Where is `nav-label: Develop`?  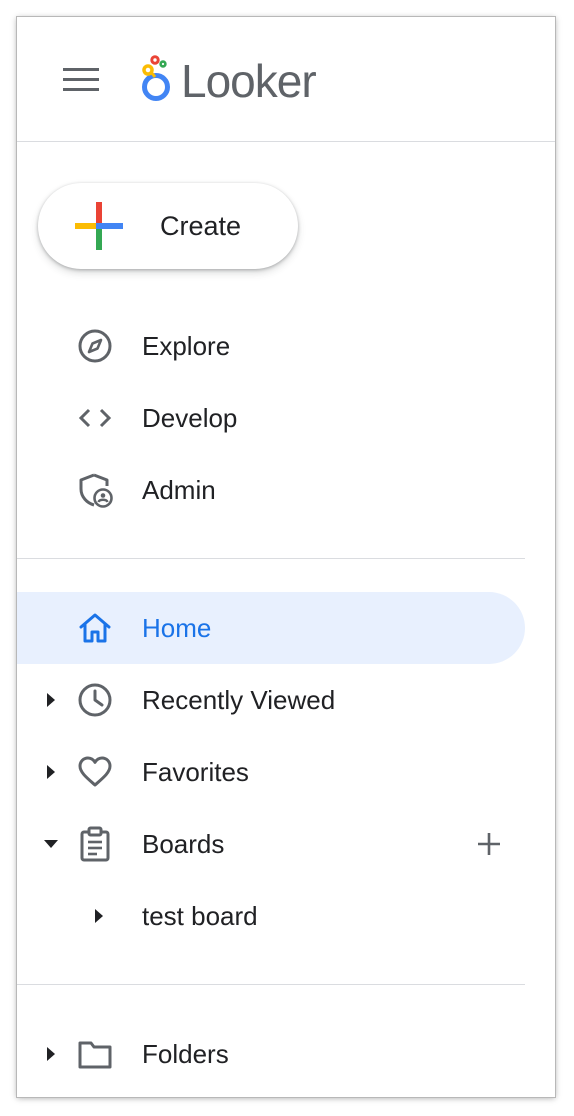 nav-label: Develop is located at coordinates (190, 418).